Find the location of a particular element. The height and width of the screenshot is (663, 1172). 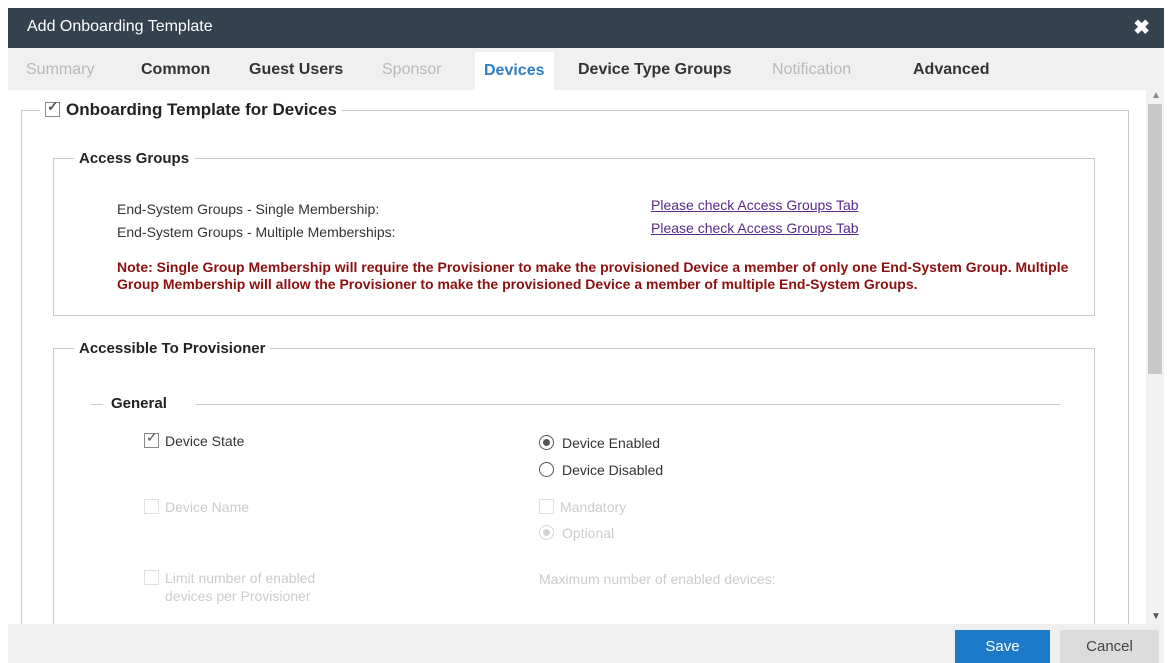

general-legend: General is located at coordinates (139, 403).